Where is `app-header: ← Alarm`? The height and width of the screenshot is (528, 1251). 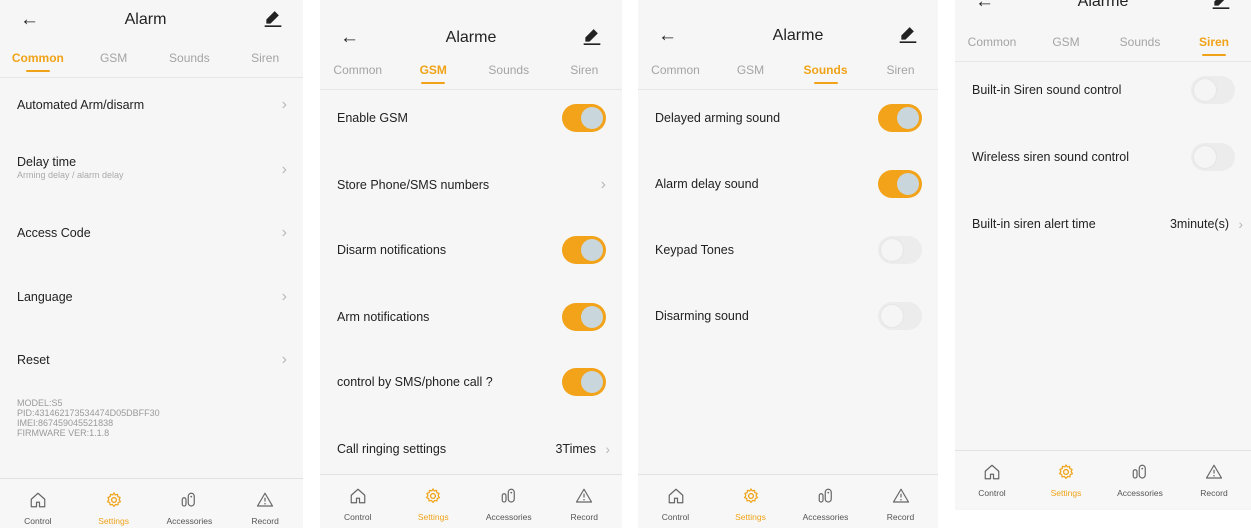 app-header: ← Alarm is located at coordinates (151, 20).